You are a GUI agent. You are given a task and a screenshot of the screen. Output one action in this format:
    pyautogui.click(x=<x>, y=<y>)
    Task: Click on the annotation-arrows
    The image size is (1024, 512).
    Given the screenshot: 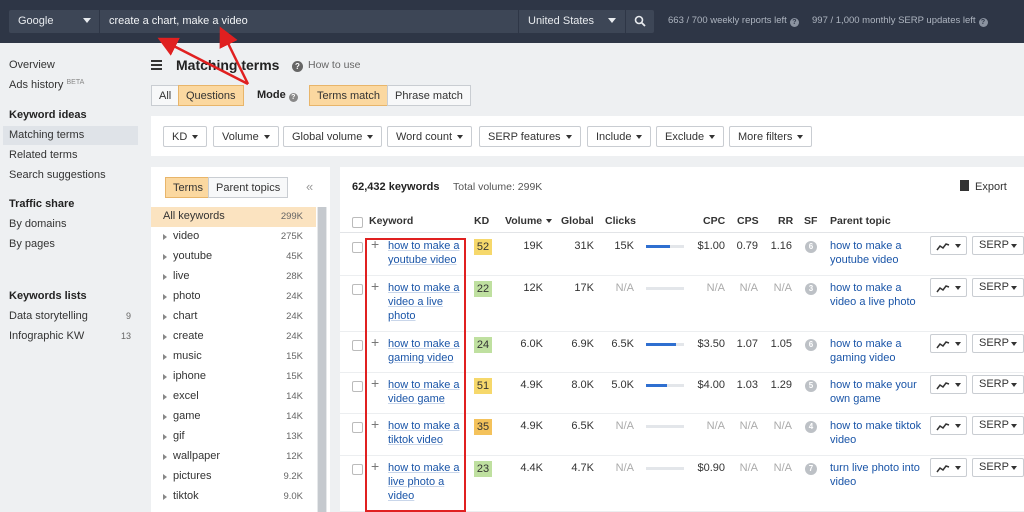 What is the action you would take?
    pyautogui.click(x=203, y=56)
    